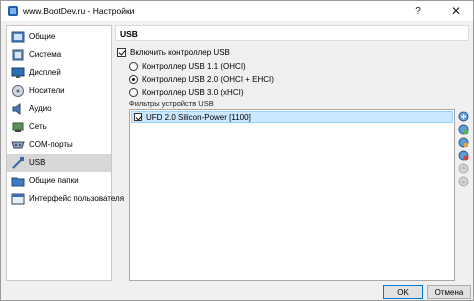  Describe the element at coordinates (403, 292) in the screenshot. I see `ok-button: OK` at that location.